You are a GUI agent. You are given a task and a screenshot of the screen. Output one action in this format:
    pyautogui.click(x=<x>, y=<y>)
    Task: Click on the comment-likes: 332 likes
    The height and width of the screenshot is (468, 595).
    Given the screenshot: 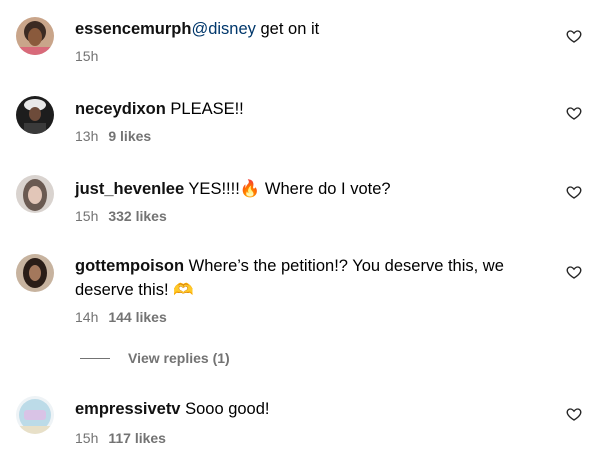 What is the action you would take?
    pyautogui.click(x=137, y=216)
    